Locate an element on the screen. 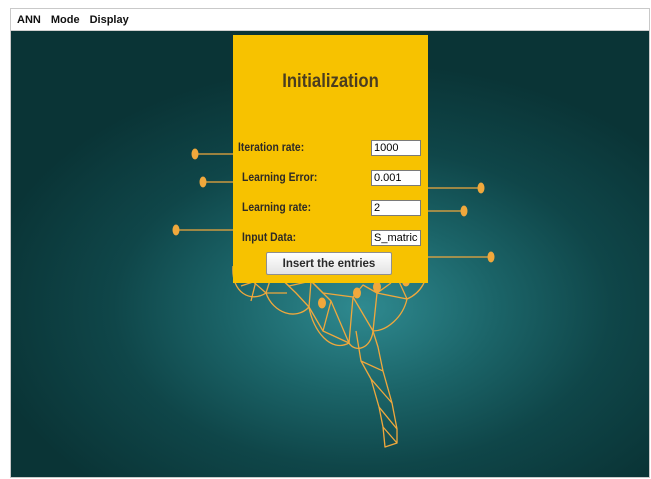 The image size is (651, 479). learning-rate-label: Learning rate: is located at coordinates (277, 208).